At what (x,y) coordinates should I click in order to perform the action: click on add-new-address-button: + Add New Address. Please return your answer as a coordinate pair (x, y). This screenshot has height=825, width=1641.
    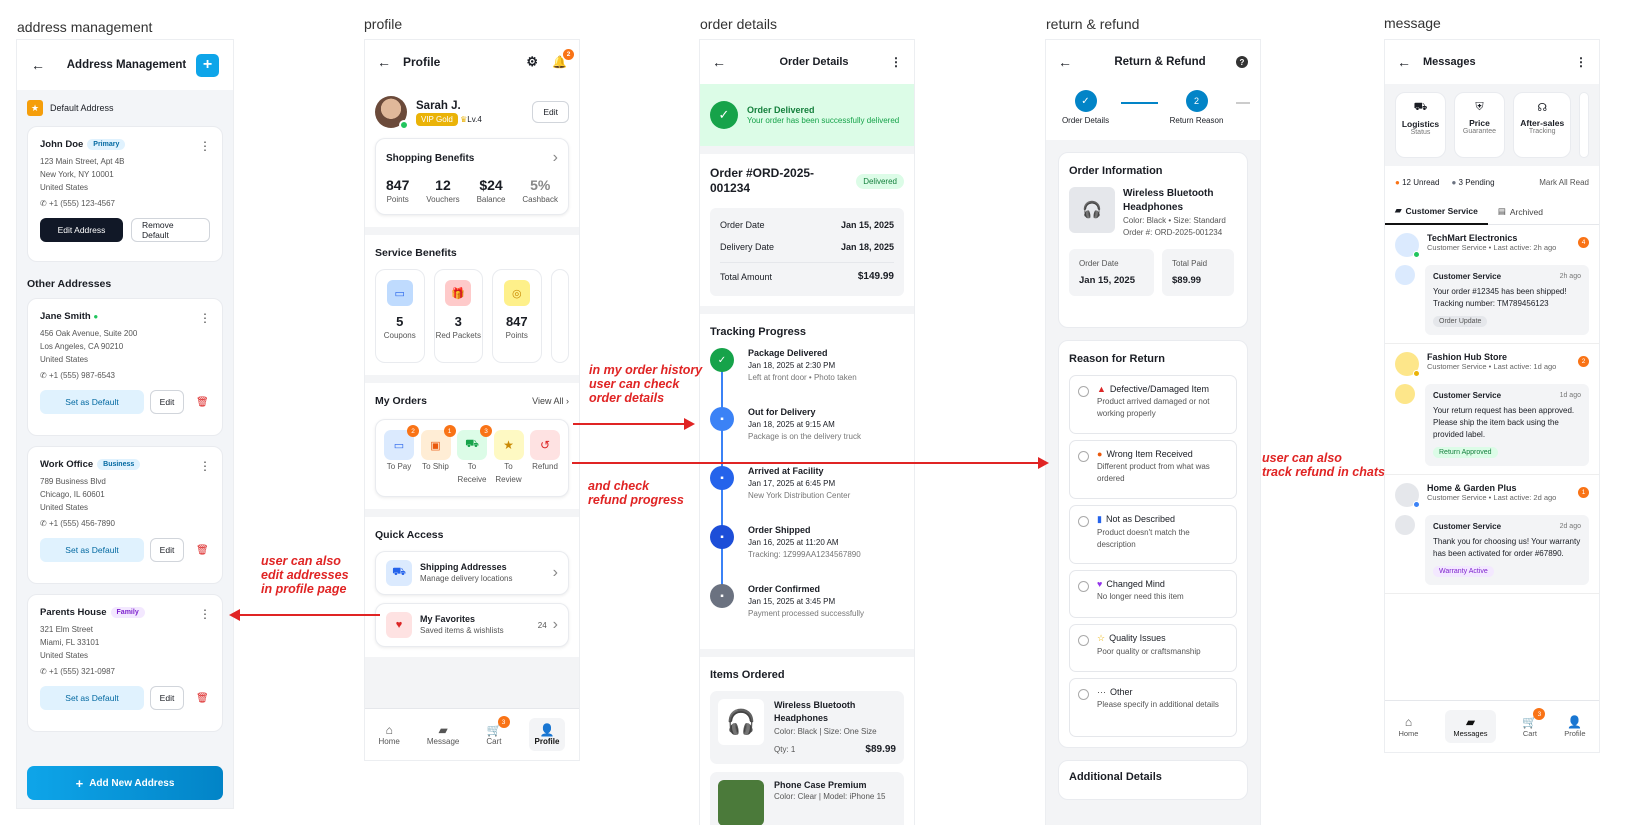
    Looking at the image, I should click on (125, 783).